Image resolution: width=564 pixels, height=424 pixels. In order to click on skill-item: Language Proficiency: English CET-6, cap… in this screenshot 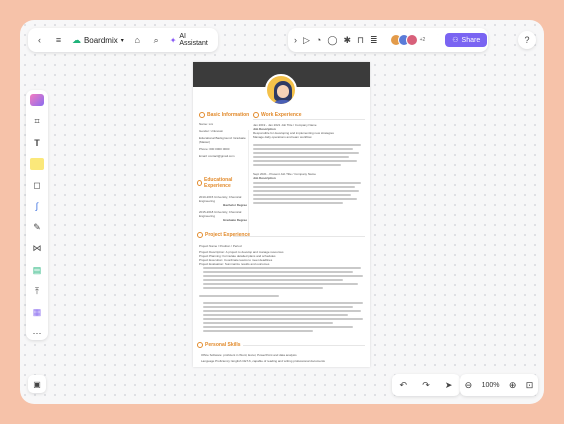, I will do `click(263, 361)`.